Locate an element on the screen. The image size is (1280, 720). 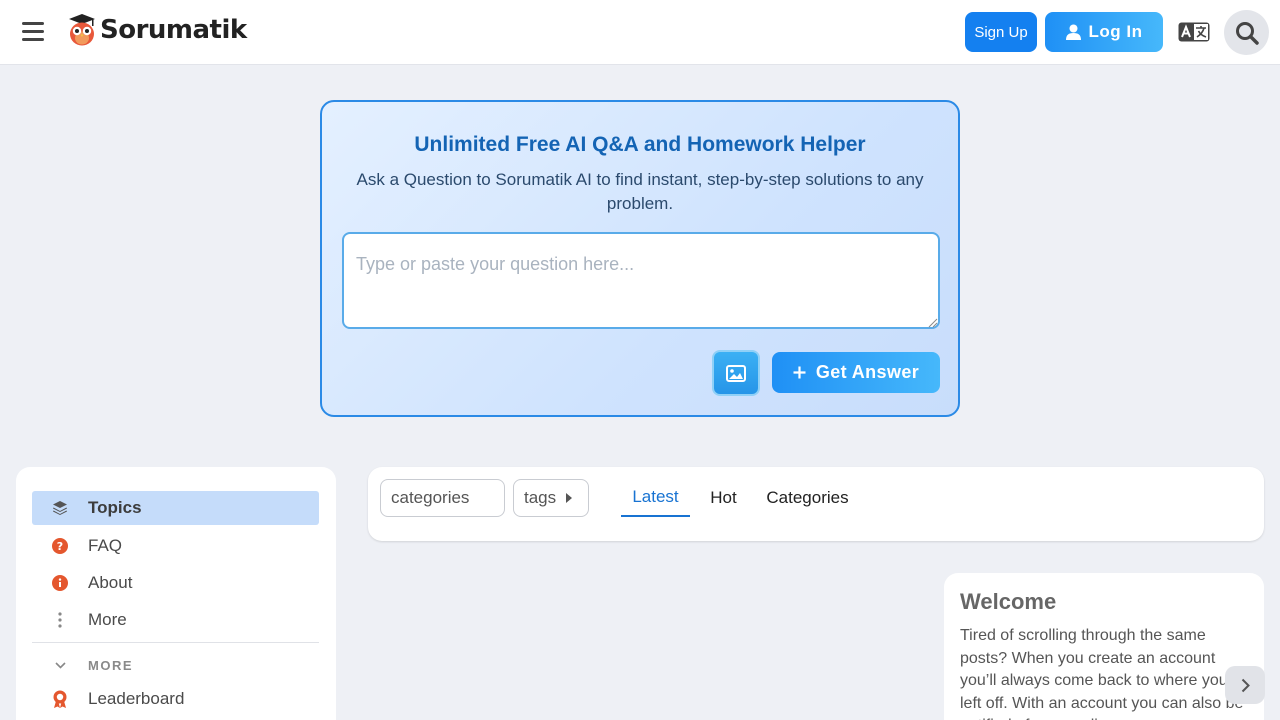
sidebar-divider is located at coordinates (175, 642).